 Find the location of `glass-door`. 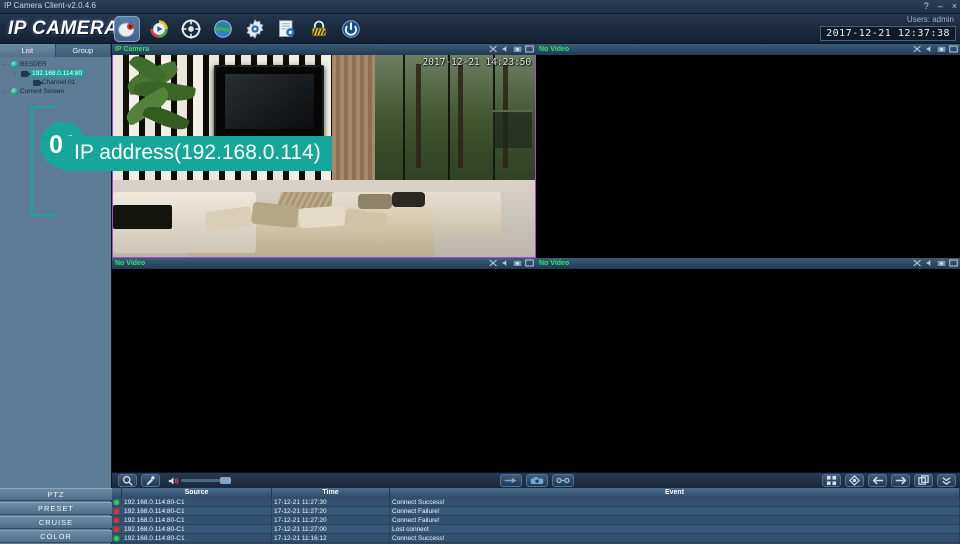

glass-door is located at coordinates (454, 128).